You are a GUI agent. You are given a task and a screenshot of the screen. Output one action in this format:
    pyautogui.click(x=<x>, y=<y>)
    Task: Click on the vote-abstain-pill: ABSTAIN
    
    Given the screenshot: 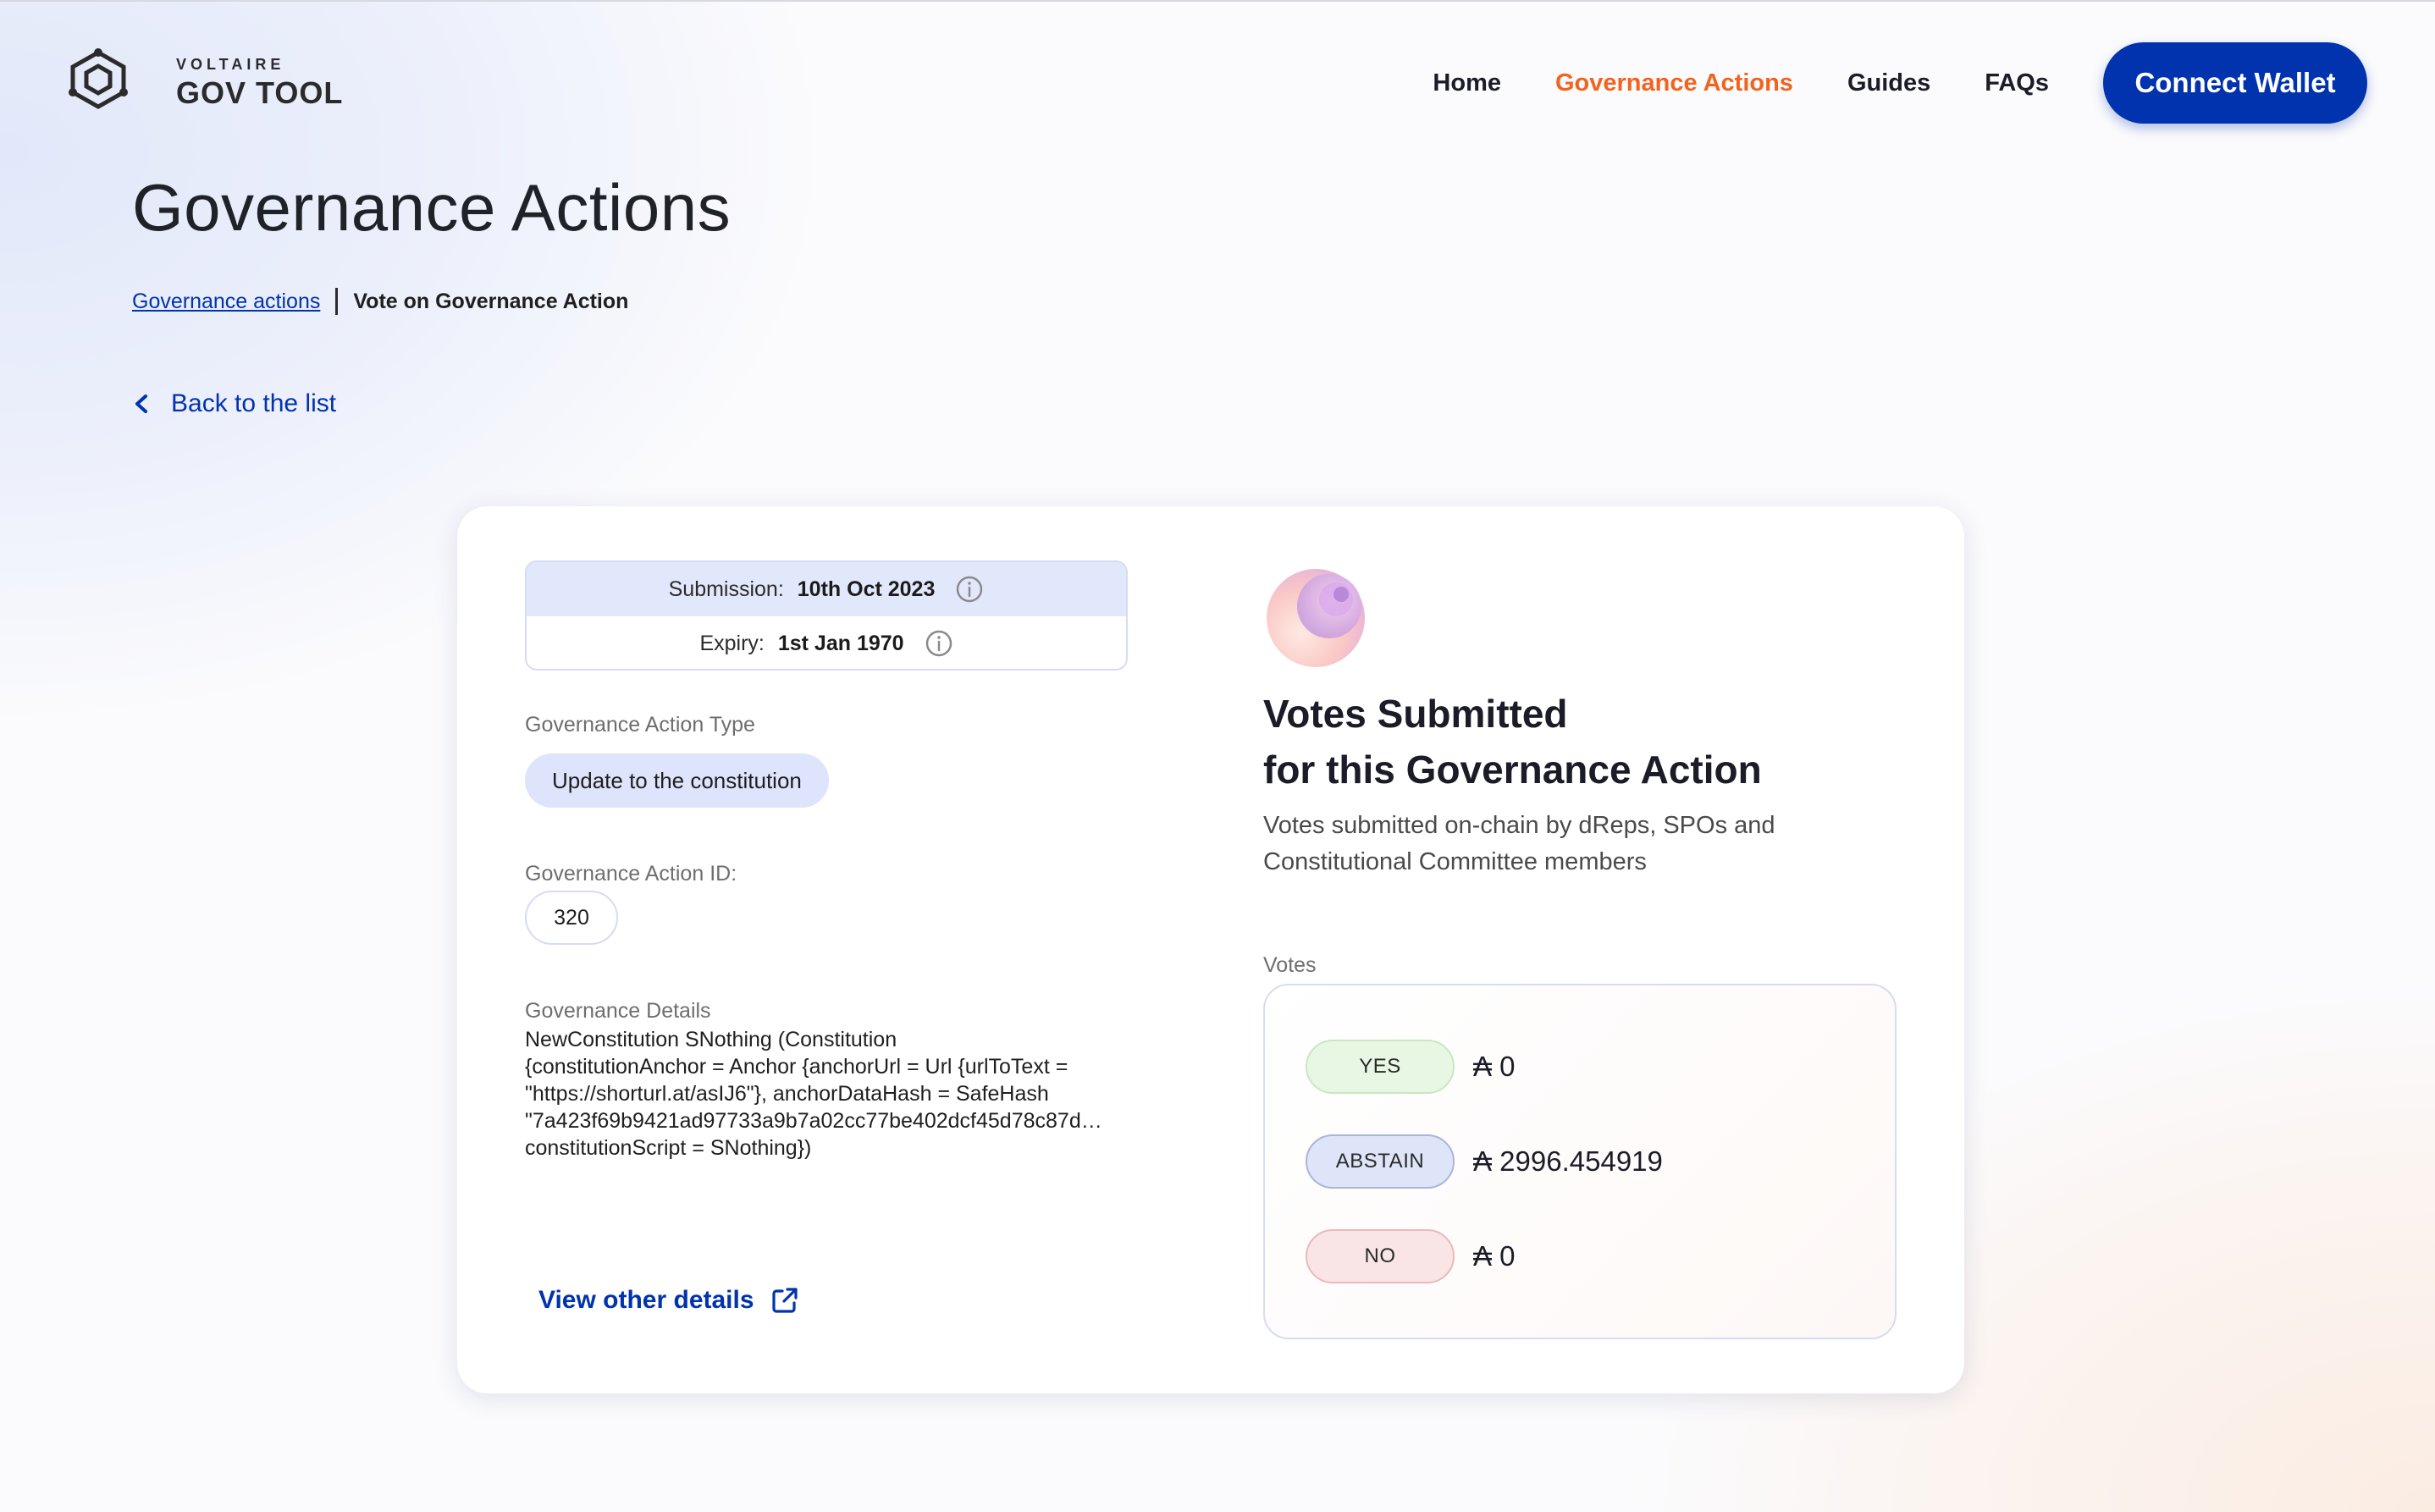 What is the action you would take?
    pyautogui.click(x=1381, y=1161)
    